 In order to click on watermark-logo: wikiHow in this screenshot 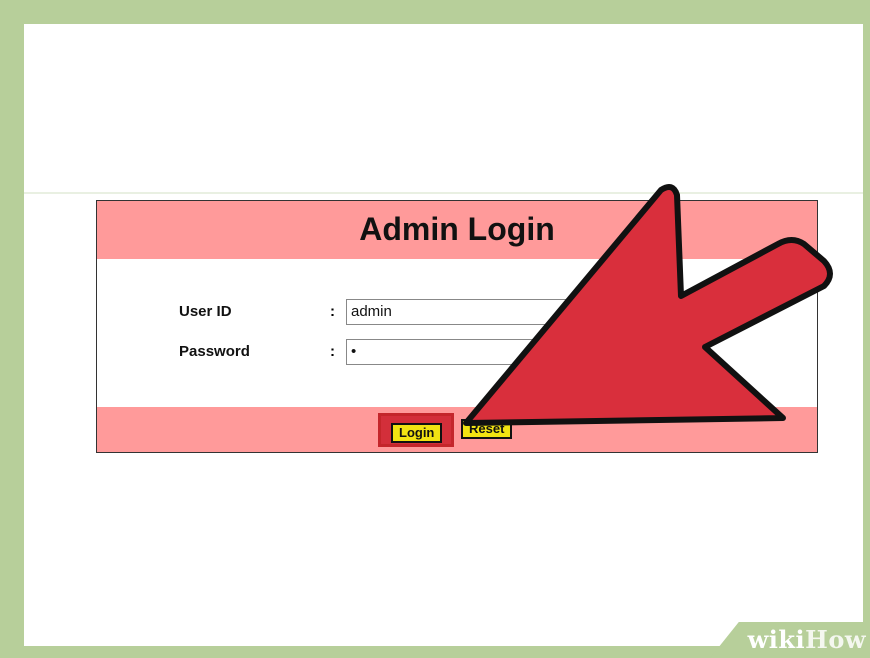, I will do `click(807, 639)`.